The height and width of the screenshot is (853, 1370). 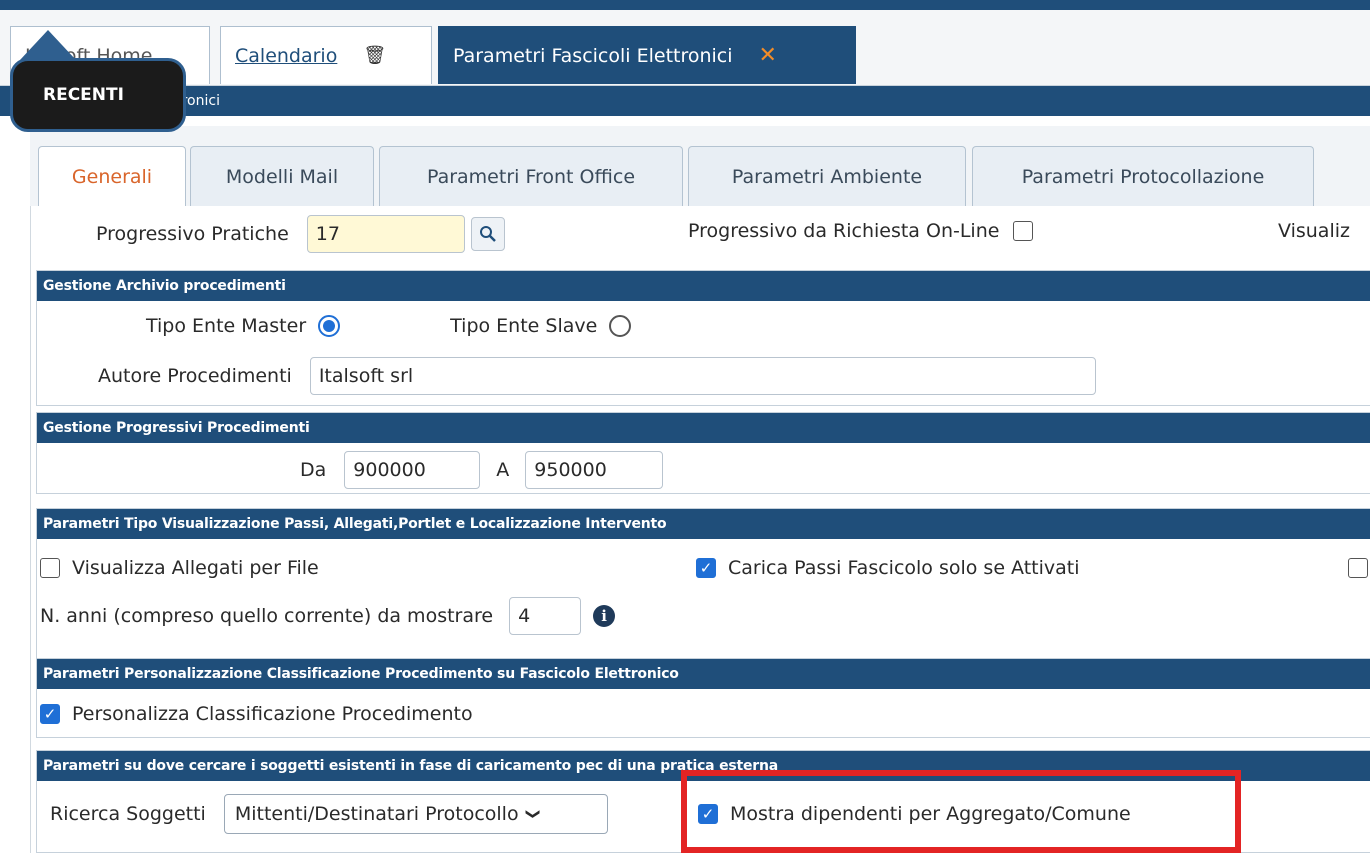 What do you see at coordinates (389, 470) in the screenshot?
I see `da-value: 900000` at bounding box center [389, 470].